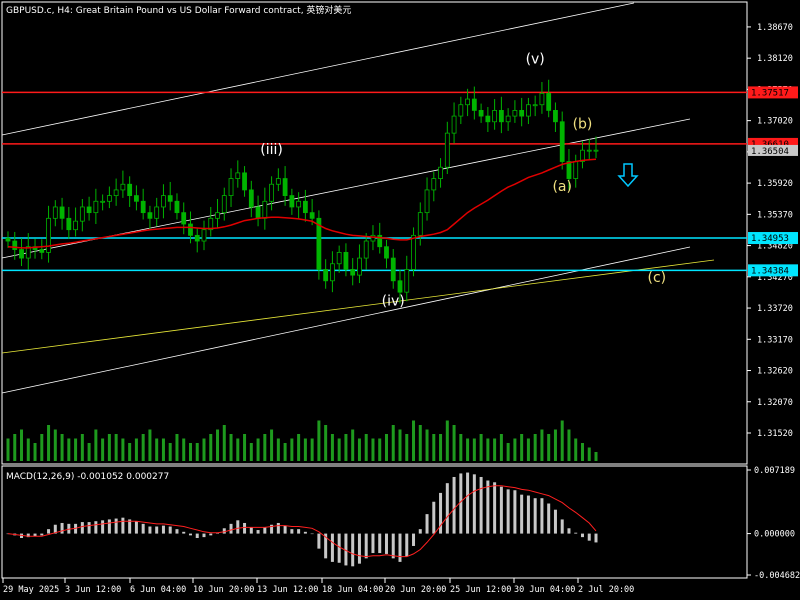 This screenshot has height=600, width=800. I want to click on macd-tick-label: 0.000000, so click(774, 535).